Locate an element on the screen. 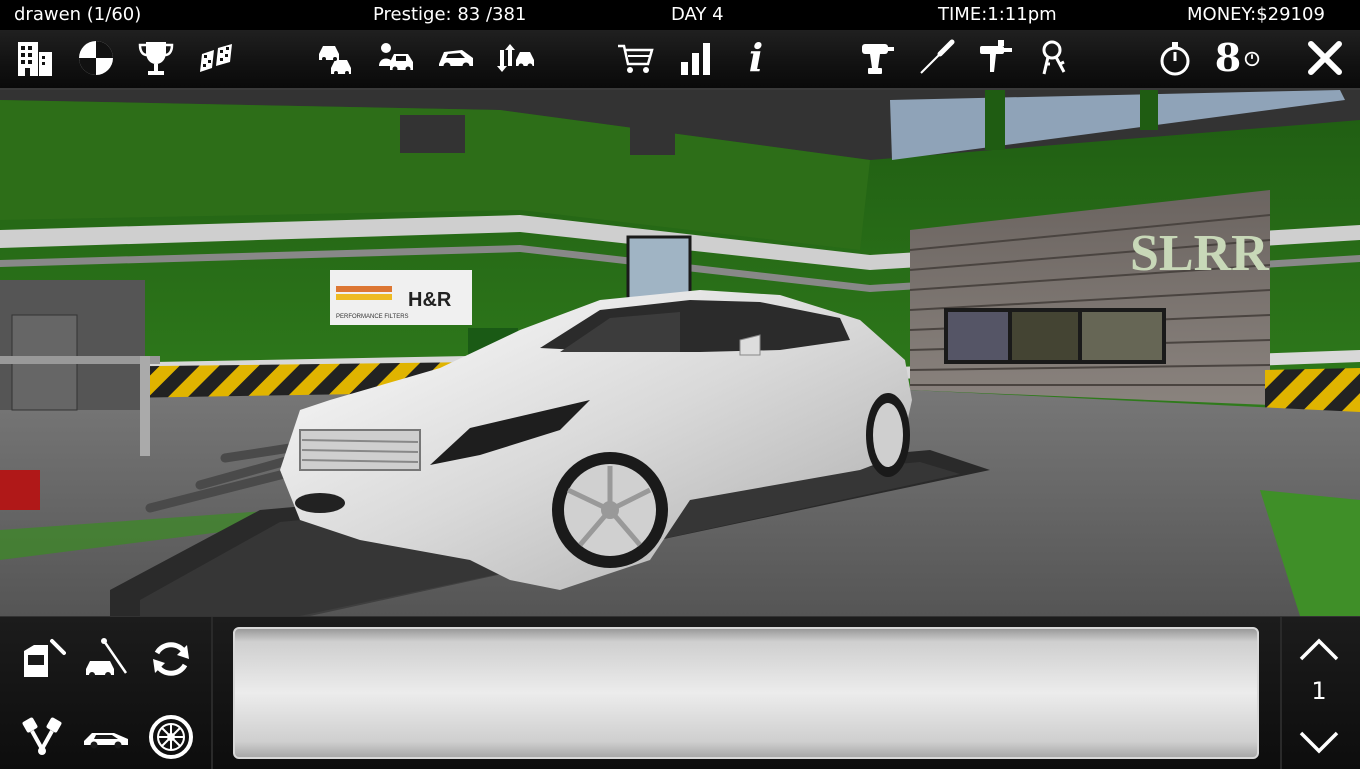 This screenshot has height=769, width=1360. stopwatch-icon is located at coordinates (1175, 58).